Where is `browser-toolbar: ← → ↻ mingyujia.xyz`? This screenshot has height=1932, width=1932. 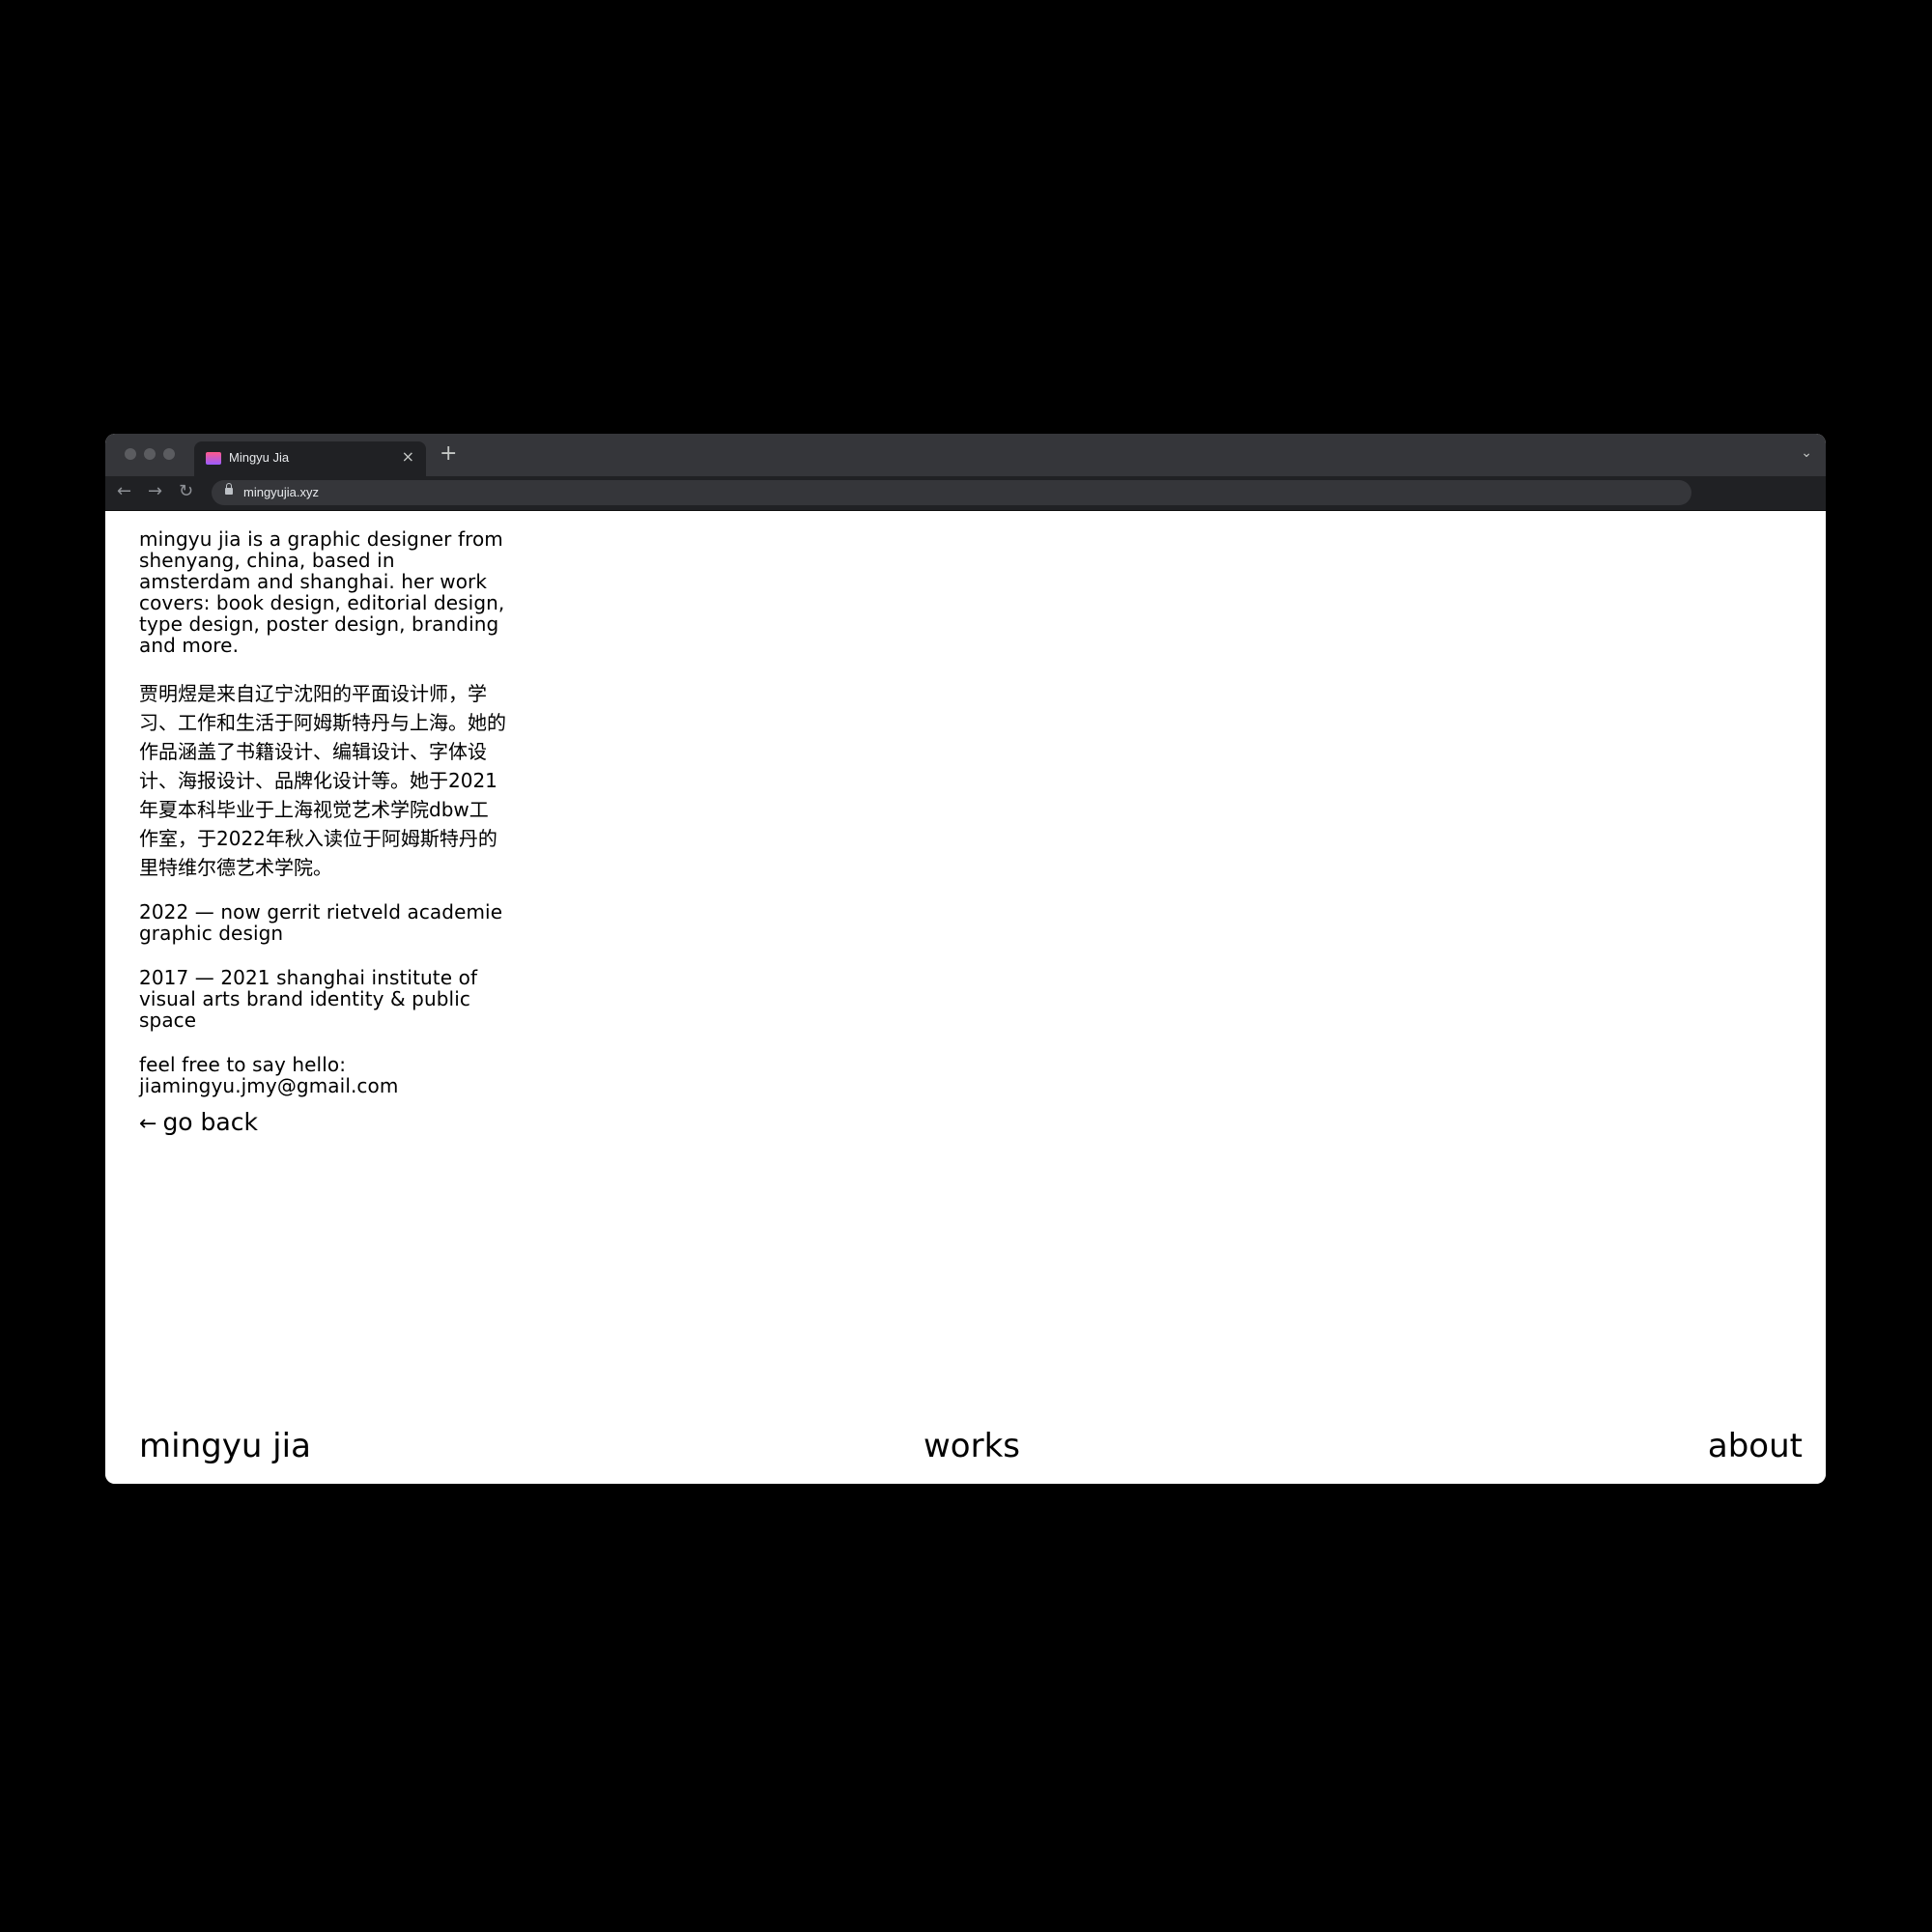 browser-toolbar: ← → ↻ mingyujia.xyz is located at coordinates (965, 493).